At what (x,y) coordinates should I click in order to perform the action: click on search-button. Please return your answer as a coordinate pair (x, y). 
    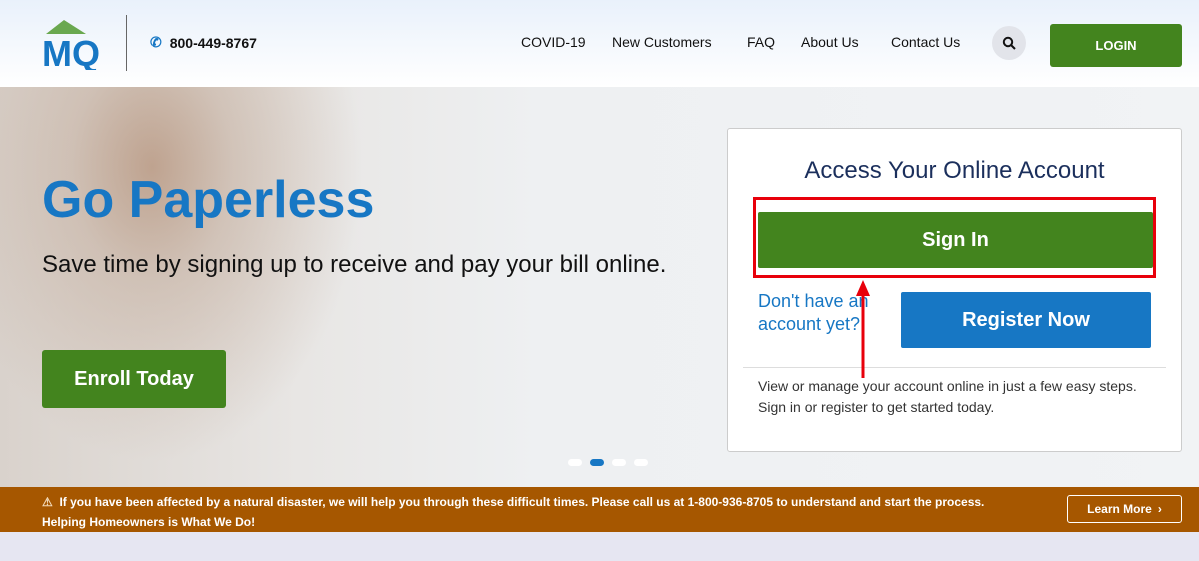
    Looking at the image, I should click on (1009, 43).